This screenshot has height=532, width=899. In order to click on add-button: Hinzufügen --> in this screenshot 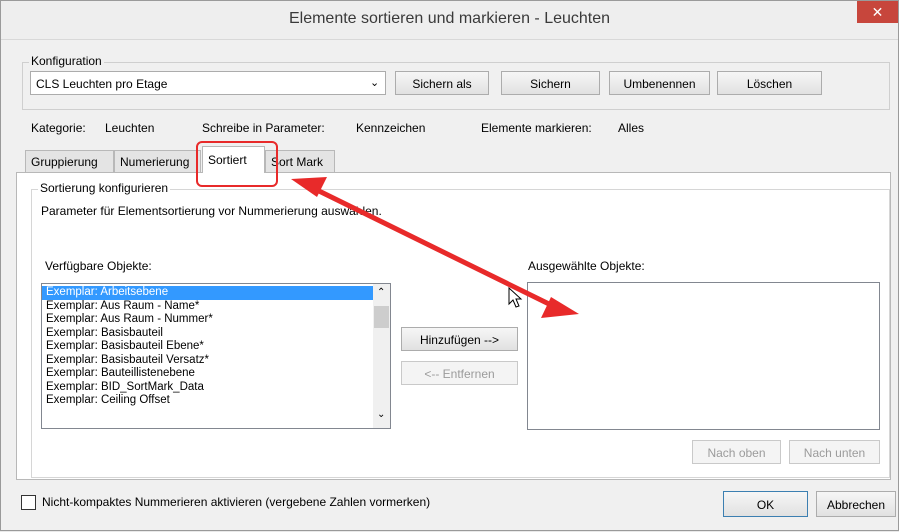, I will do `click(459, 339)`.